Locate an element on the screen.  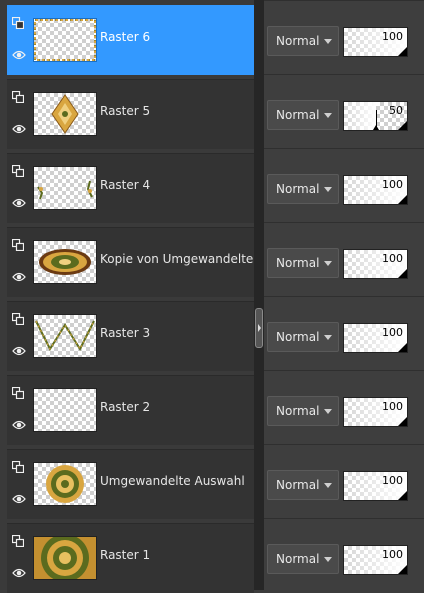
layer-name: Raster 6 is located at coordinates (177, 37).